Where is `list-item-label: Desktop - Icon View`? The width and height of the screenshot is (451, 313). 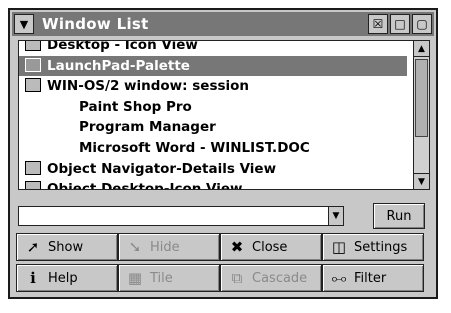
list-item-label: Desktop - Icon View is located at coordinates (122, 46).